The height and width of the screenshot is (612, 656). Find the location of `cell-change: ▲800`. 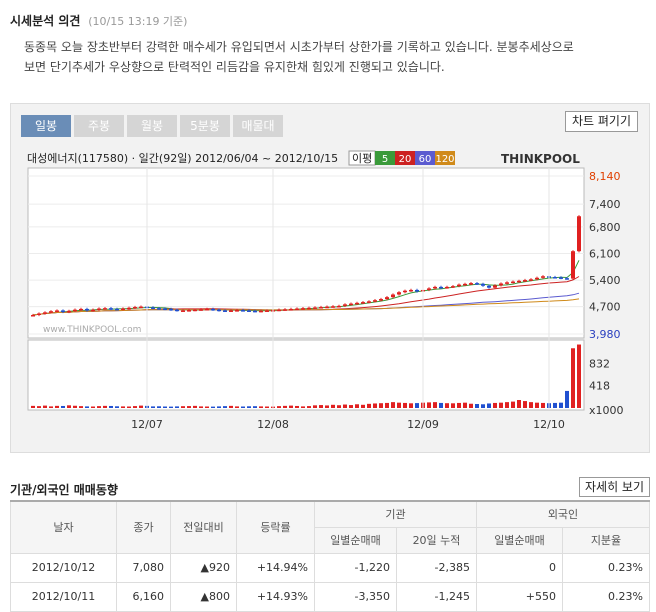

cell-change: ▲800 is located at coordinates (203, 596).